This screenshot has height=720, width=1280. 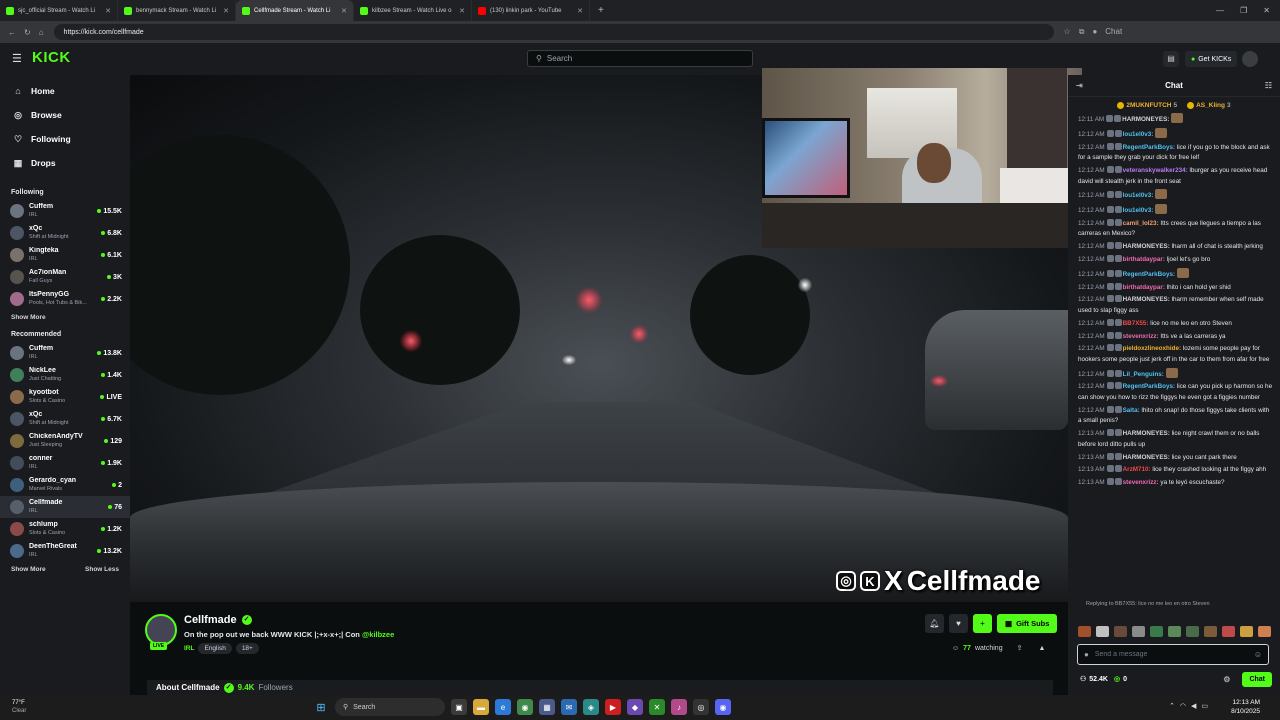 What do you see at coordinates (65, 139) in the screenshot?
I see `nav-following: ♡ Following` at bounding box center [65, 139].